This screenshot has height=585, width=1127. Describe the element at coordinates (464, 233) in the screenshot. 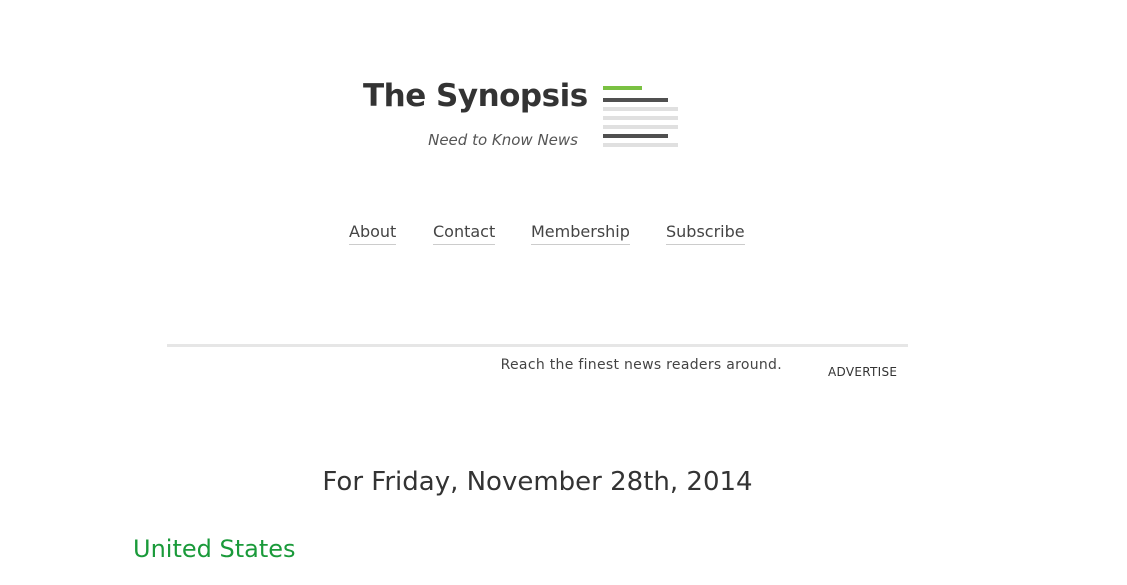

I see `nav-link-contact: Contact` at that location.